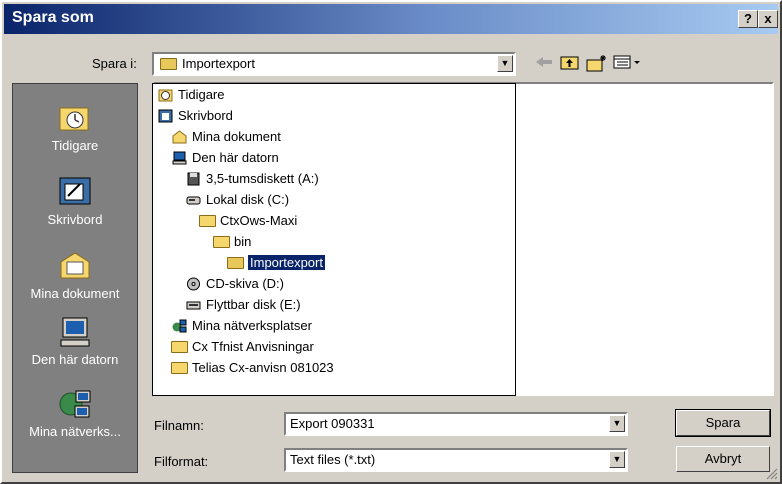 The width and height of the screenshot is (782, 484). What do you see at coordinates (193, 305) in the screenshot?
I see `removable-disk-icon` at bounding box center [193, 305].